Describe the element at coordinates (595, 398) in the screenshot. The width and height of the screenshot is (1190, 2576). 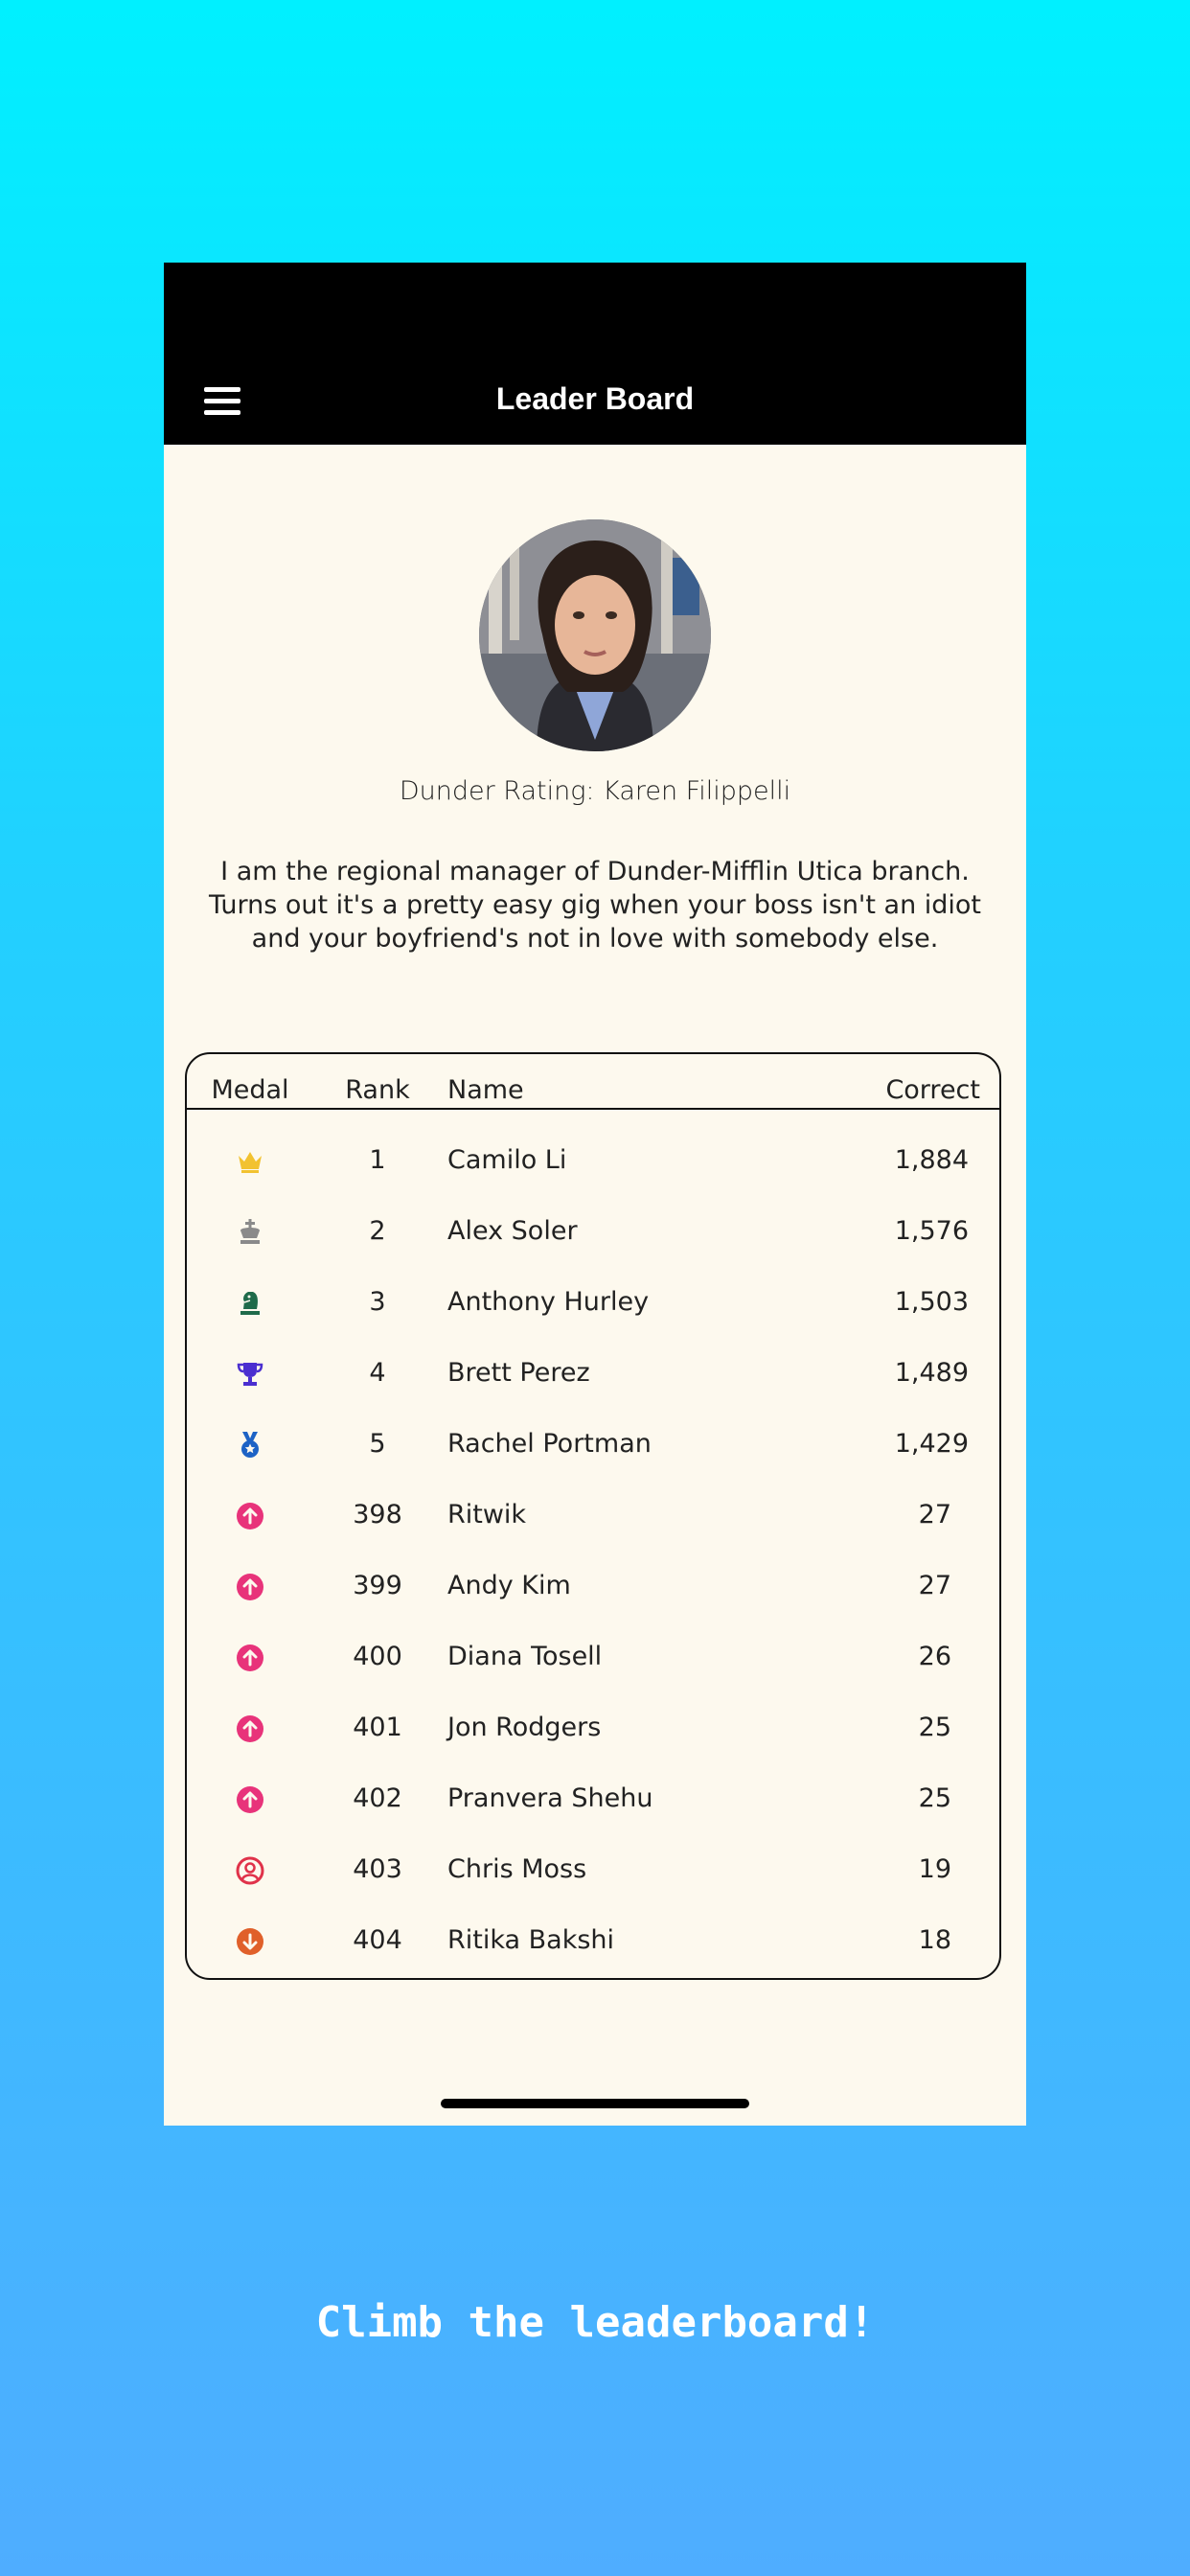
I see `page-title: Leader Board` at that location.